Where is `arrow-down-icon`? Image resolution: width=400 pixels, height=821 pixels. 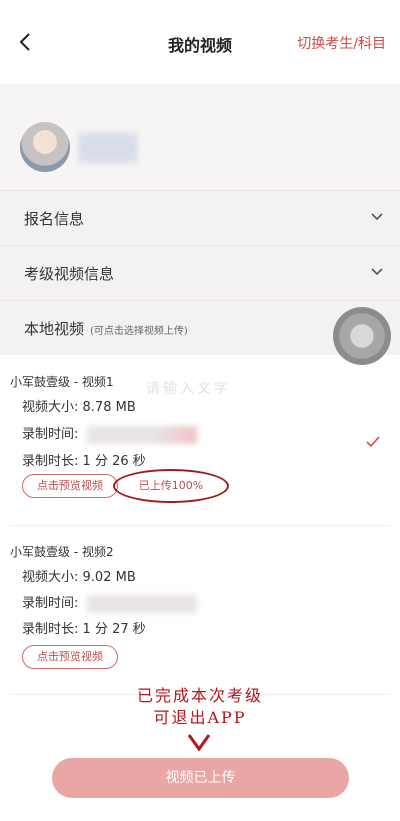 arrow-down-icon is located at coordinates (199, 743).